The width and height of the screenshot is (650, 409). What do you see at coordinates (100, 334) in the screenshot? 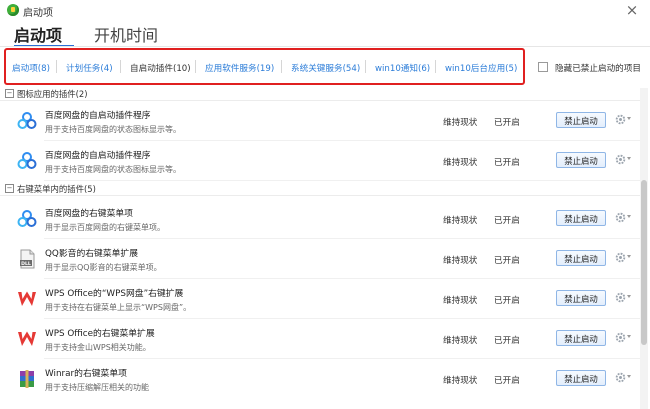
I see `item-name: WPS Office的右键菜单扩展` at bounding box center [100, 334].